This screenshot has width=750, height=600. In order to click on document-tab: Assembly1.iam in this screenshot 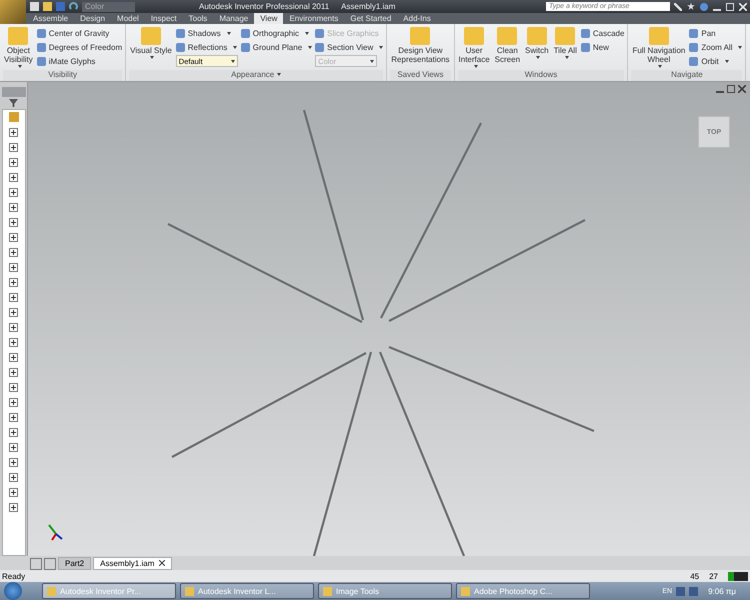, I will do `click(132, 563)`.